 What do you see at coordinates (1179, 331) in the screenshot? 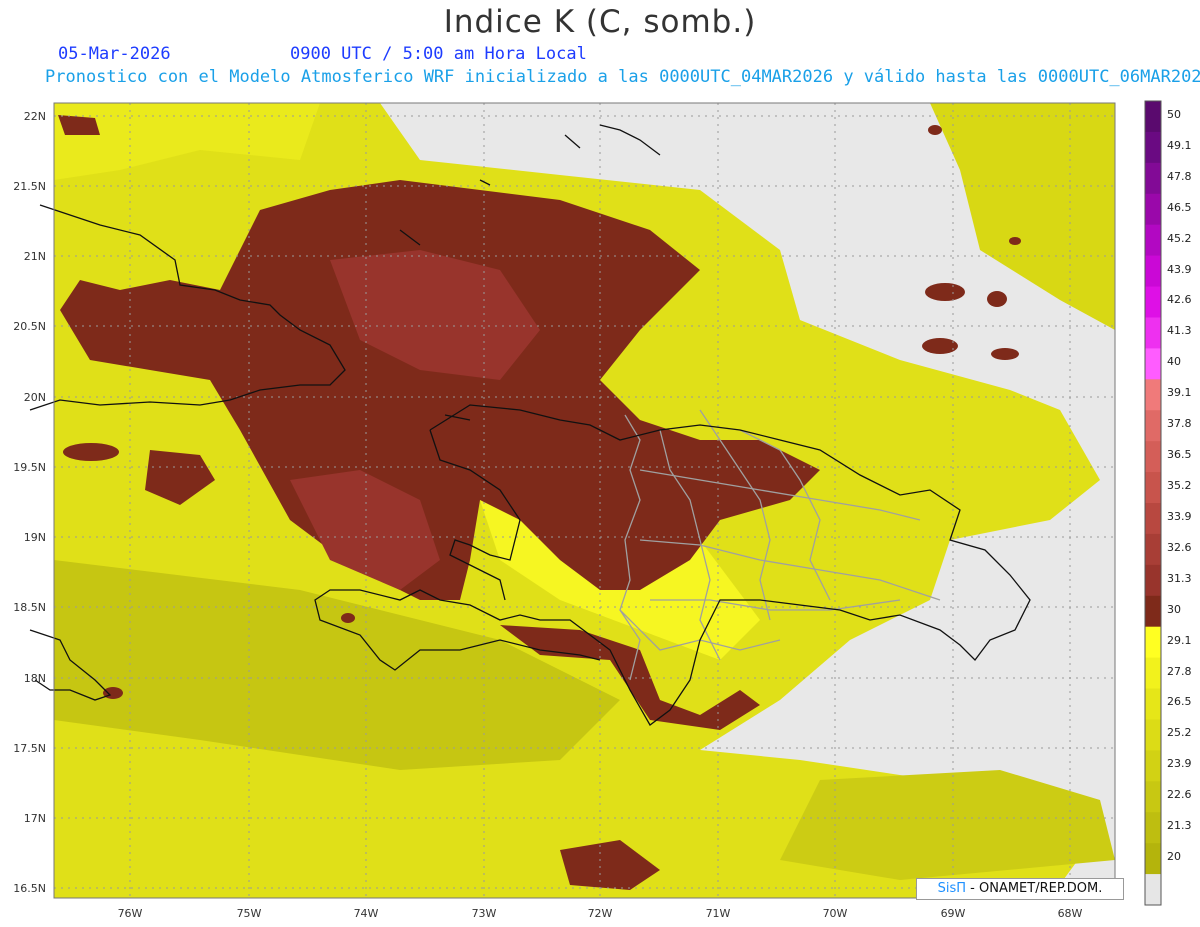
I see `colorbar-tick-label: 41.3` at bounding box center [1179, 331].